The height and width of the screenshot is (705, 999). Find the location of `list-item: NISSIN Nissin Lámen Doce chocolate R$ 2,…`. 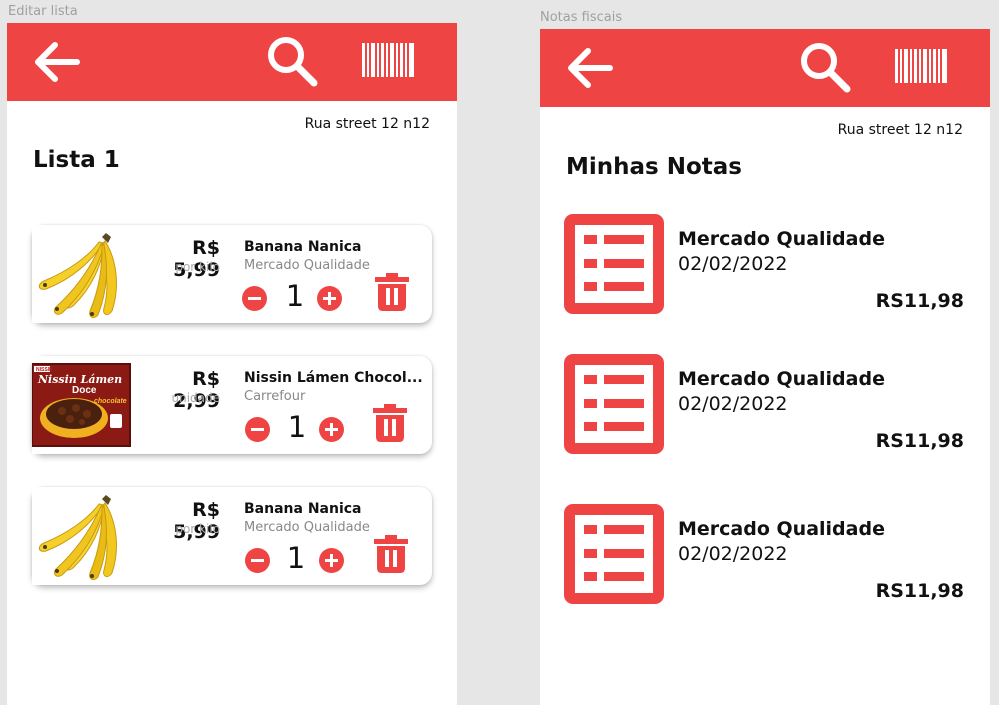

list-item: NISSIN Nissin Lámen Doce chocolate R$ 2,… is located at coordinates (232, 405).